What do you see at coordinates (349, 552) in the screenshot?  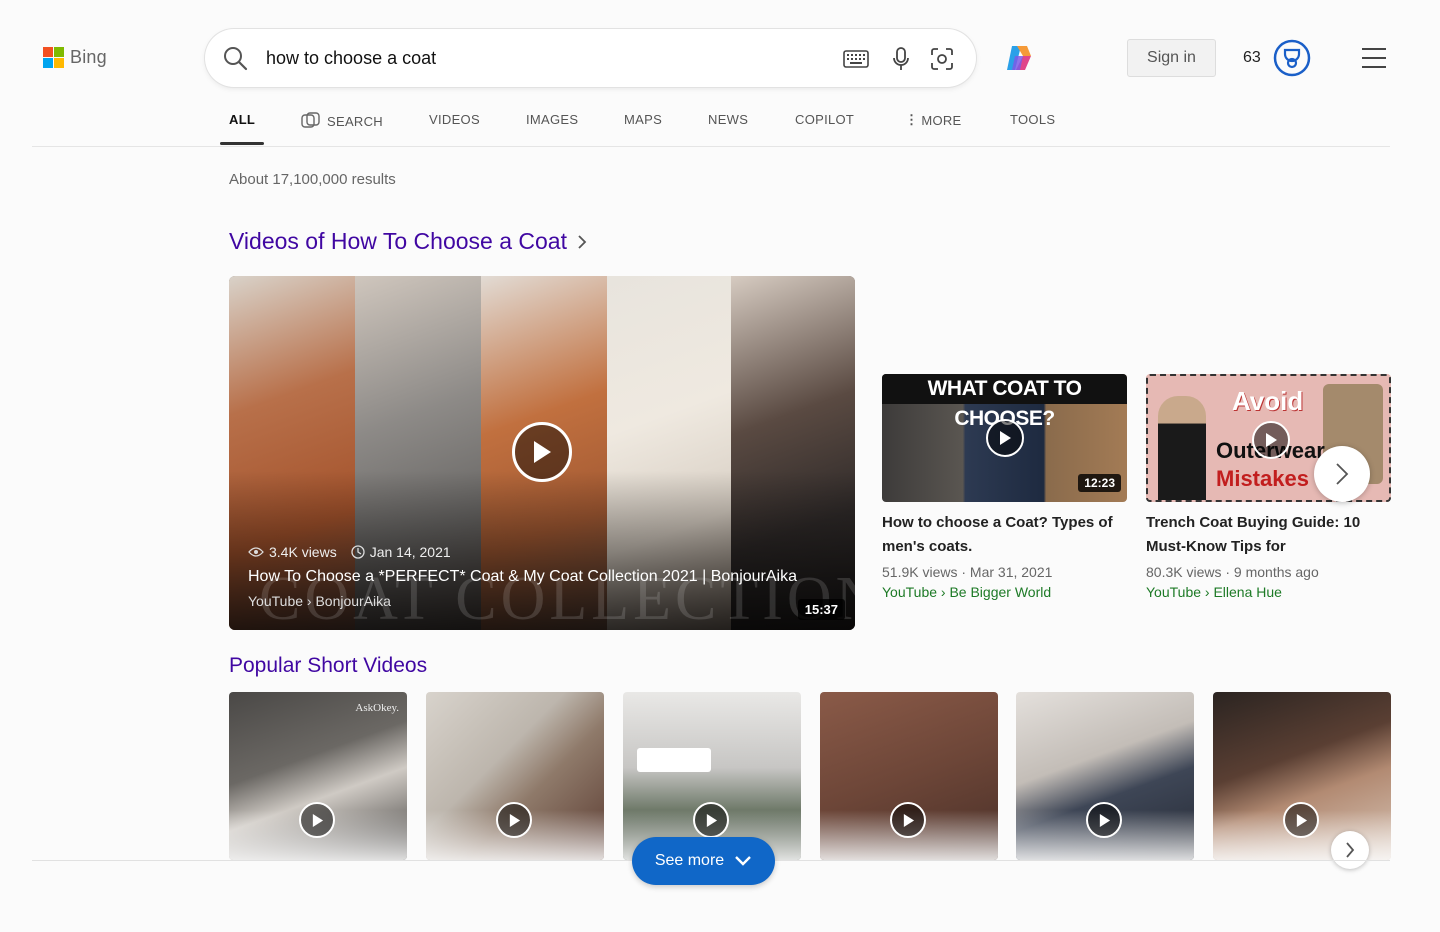 I see `main-video-meta: 3.4K views Jan 14, 2021` at bounding box center [349, 552].